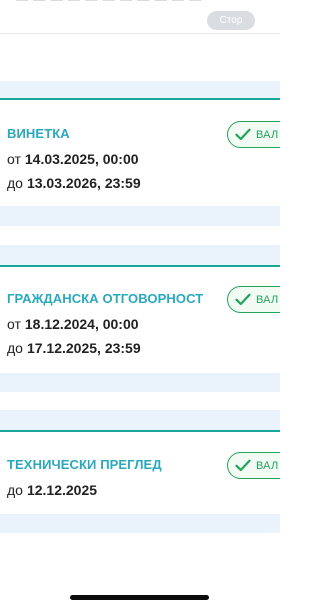 Image resolution: width=320 pixels, height=607 pixels. What do you see at coordinates (84, 464) in the screenshot?
I see `card-title: ТЕХНИЧЕСКИ ПРЕГЛЕД` at bounding box center [84, 464].